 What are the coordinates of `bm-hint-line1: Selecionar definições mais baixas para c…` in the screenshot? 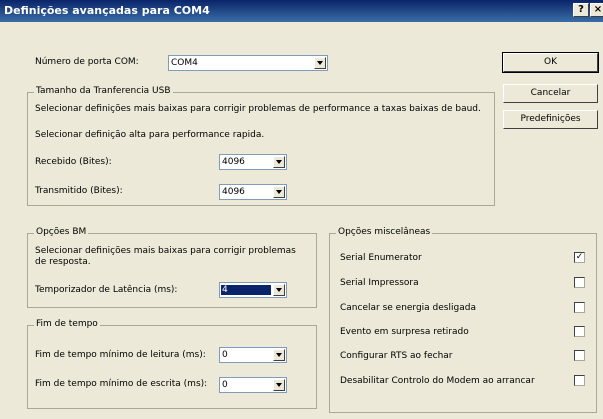 It's located at (165, 251).